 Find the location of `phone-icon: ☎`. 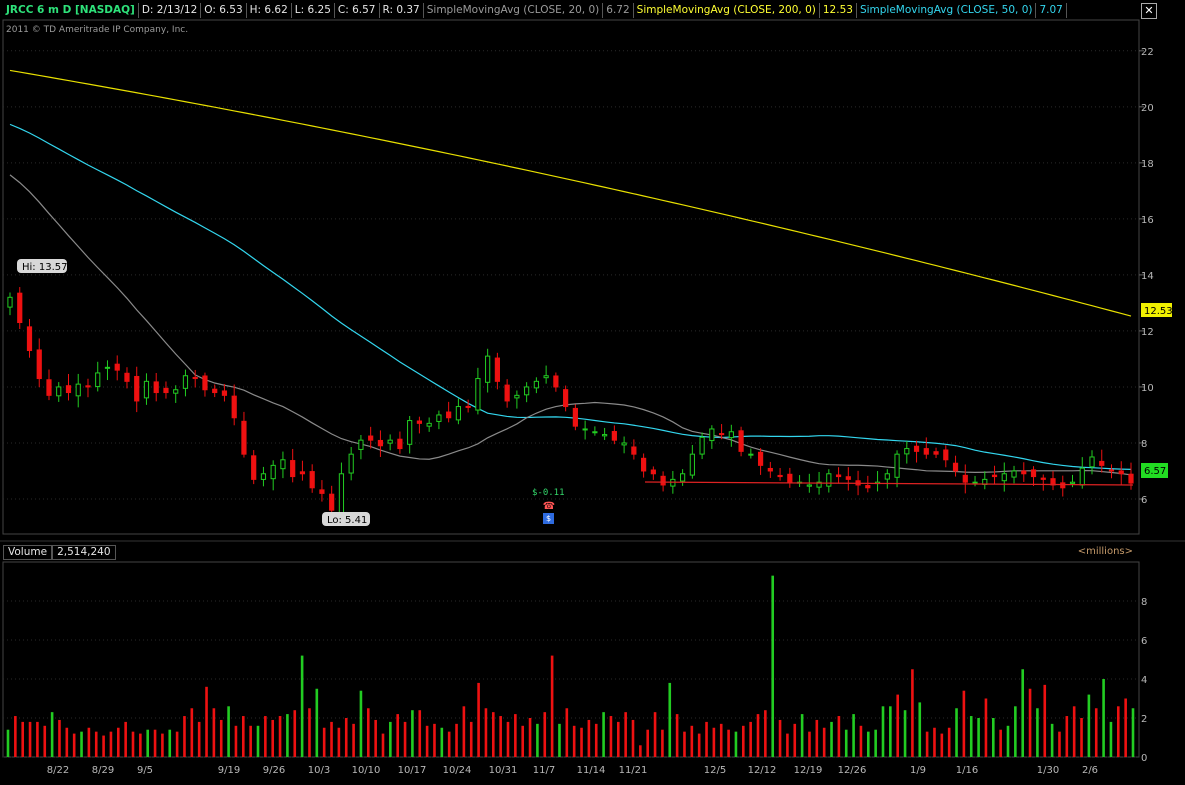

phone-icon: ☎ is located at coordinates (549, 506).